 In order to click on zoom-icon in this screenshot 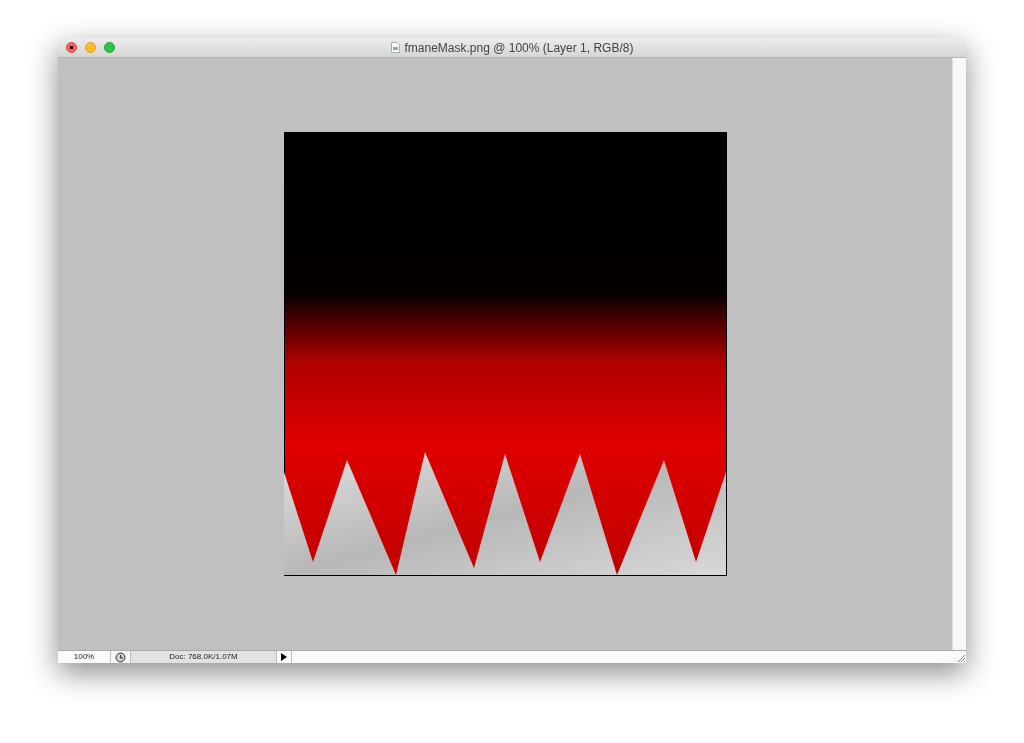, I will do `click(109, 47)`.